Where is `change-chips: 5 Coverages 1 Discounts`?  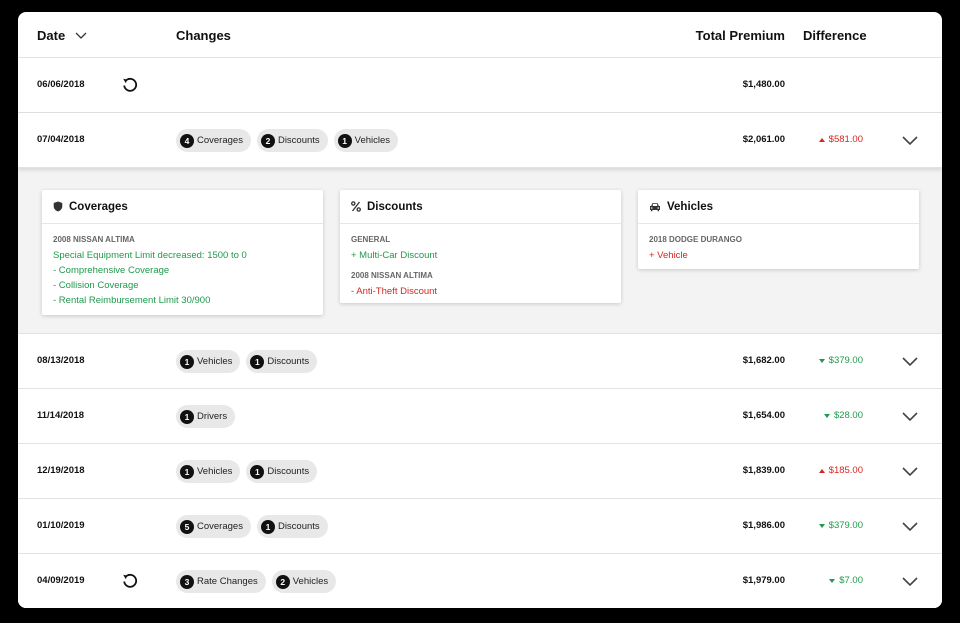
change-chips: 5 Coverages 1 Discounts is located at coordinates (252, 526).